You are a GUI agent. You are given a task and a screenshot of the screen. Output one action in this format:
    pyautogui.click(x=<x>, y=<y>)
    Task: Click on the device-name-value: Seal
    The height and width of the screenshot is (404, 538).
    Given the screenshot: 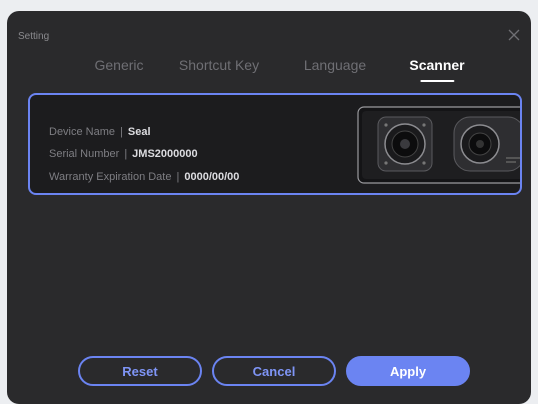 What is the action you would take?
    pyautogui.click(x=139, y=132)
    